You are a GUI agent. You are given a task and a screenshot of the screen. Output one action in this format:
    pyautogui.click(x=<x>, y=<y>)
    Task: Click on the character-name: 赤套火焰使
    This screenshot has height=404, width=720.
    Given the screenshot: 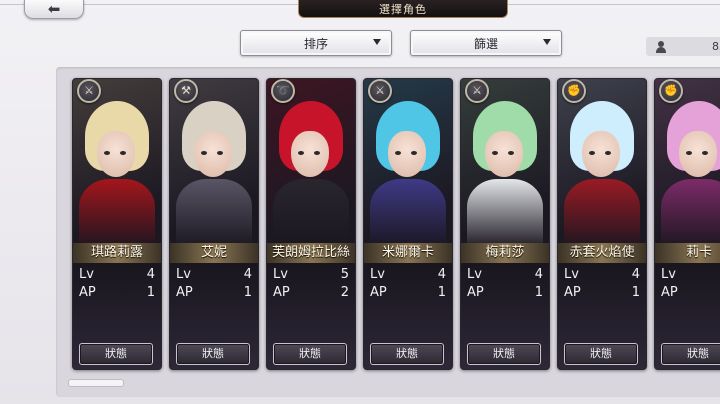 What is the action you would take?
    pyautogui.click(x=602, y=253)
    